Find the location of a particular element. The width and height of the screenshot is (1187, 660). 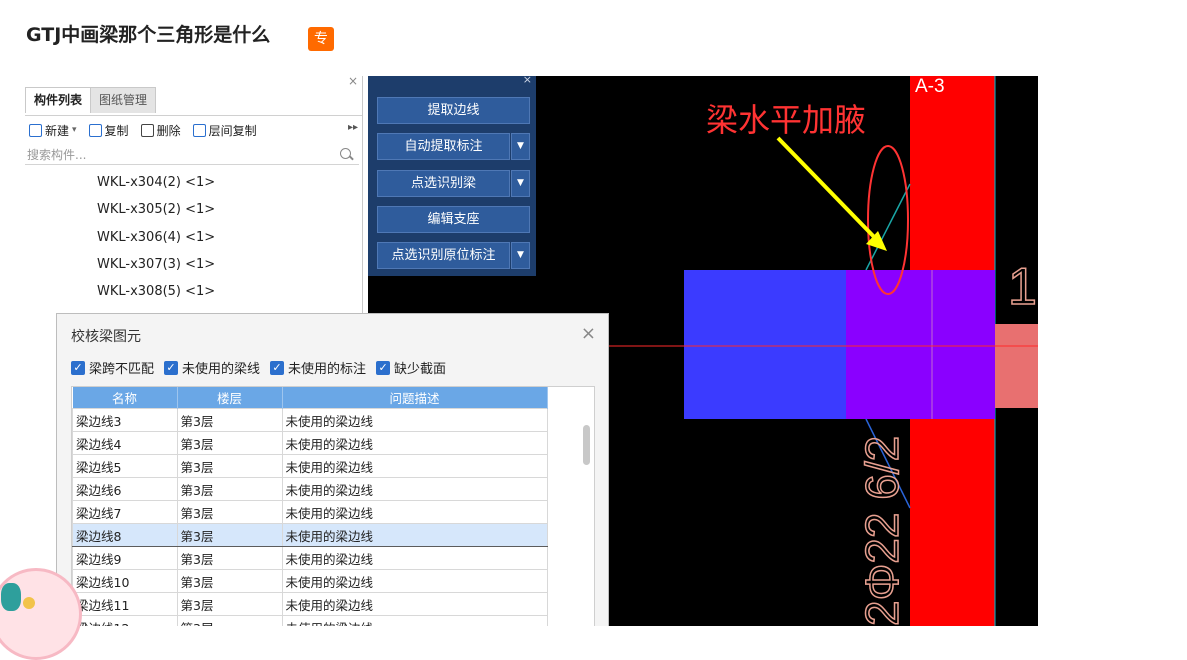

checkbox-unused-beam-line: ✓ 未使用的梁线 is located at coordinates (212, 367).